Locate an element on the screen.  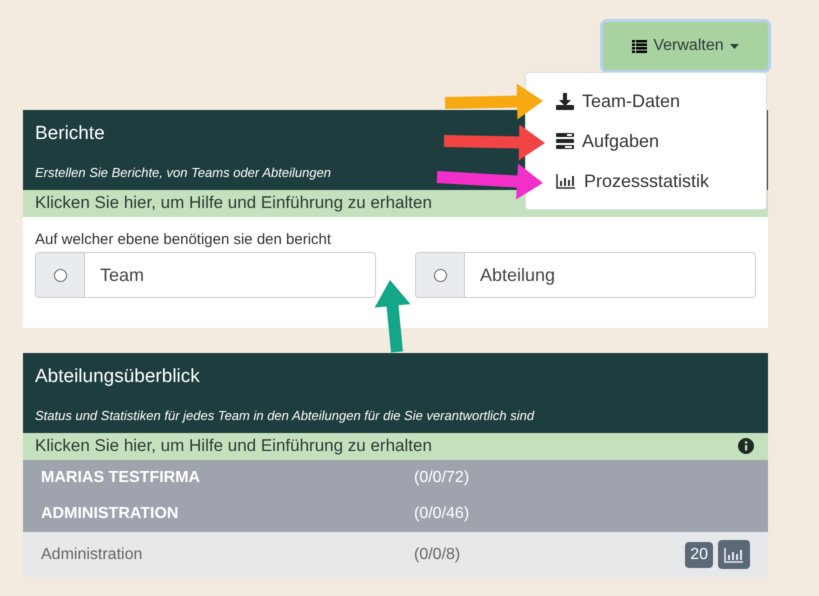
row-count: (0/0/8) is located at coordinates (438, 555).